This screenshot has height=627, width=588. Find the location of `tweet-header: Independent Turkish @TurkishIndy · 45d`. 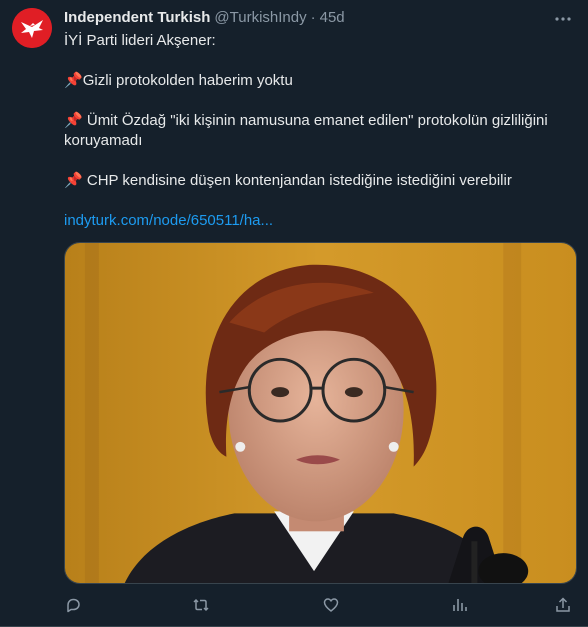

tweet-header: Independent Turkish @TurkishIndy · 45d is located at coordinates (321, 18).